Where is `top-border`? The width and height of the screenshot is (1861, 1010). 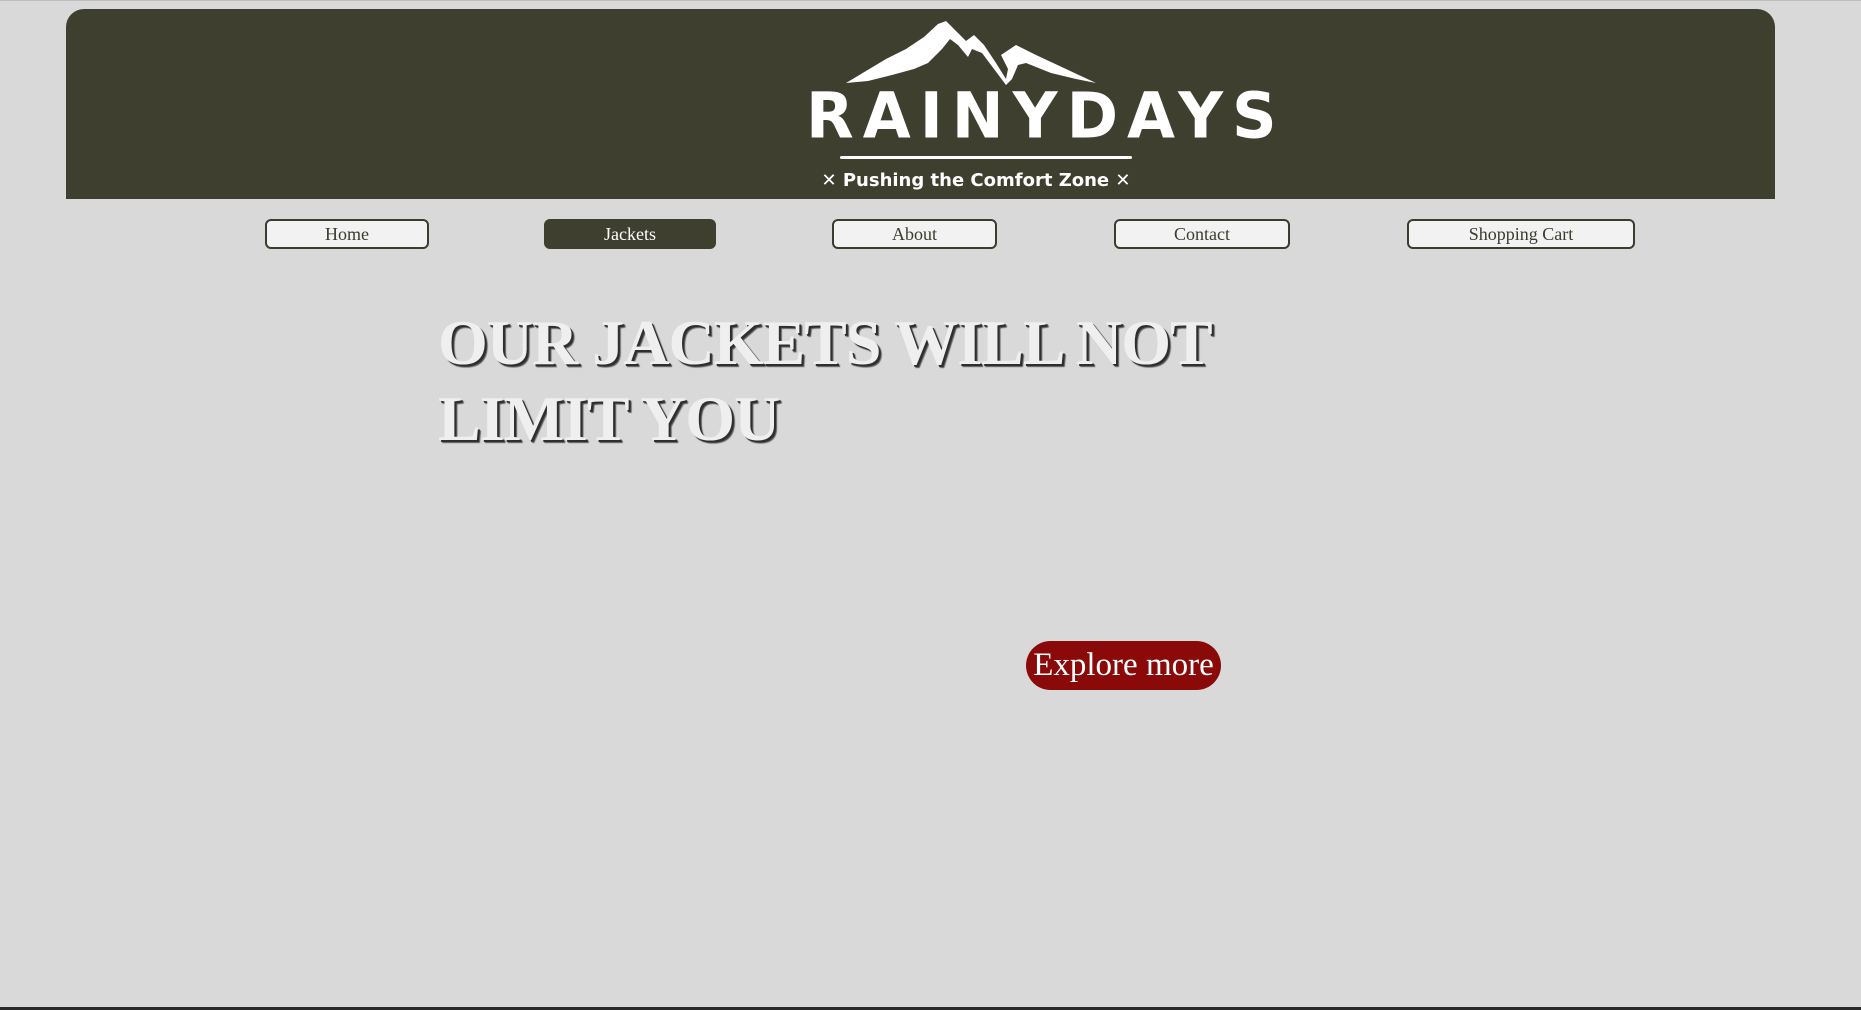 top-border is located at coordinates (930, 0).